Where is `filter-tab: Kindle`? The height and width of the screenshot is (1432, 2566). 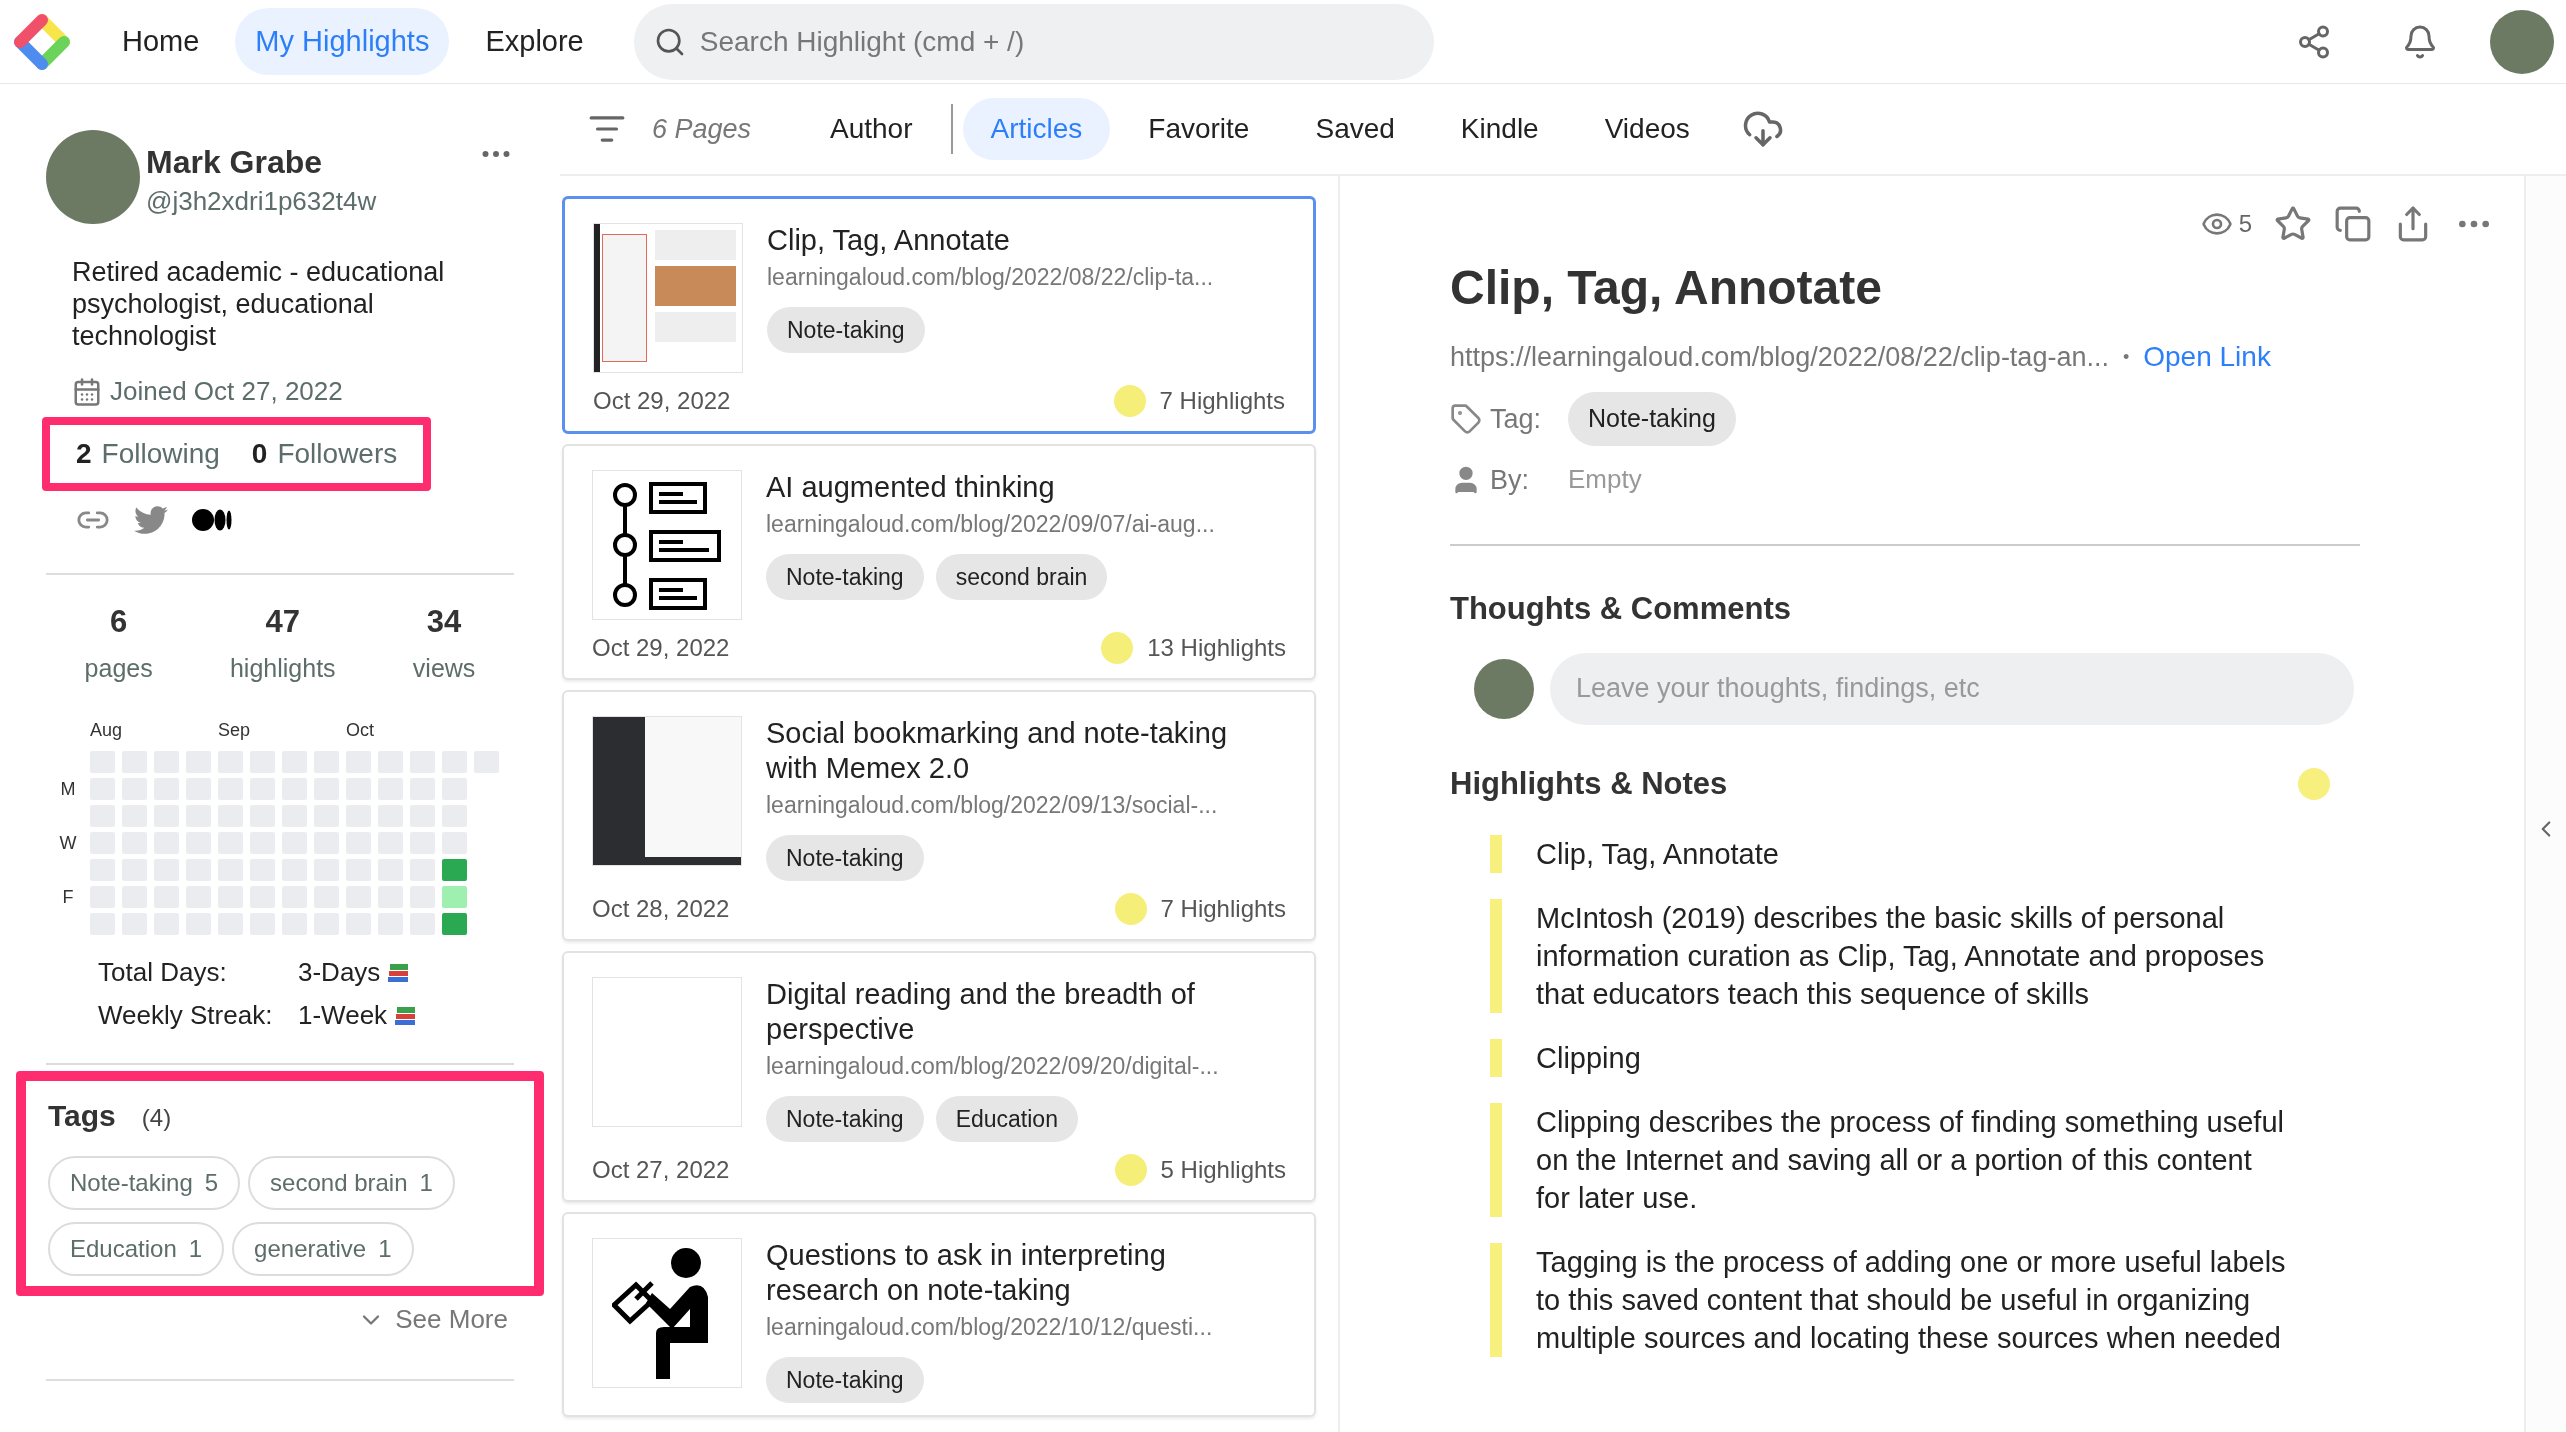
filter-tab: Kindle is located at coordinates (1499, 129).